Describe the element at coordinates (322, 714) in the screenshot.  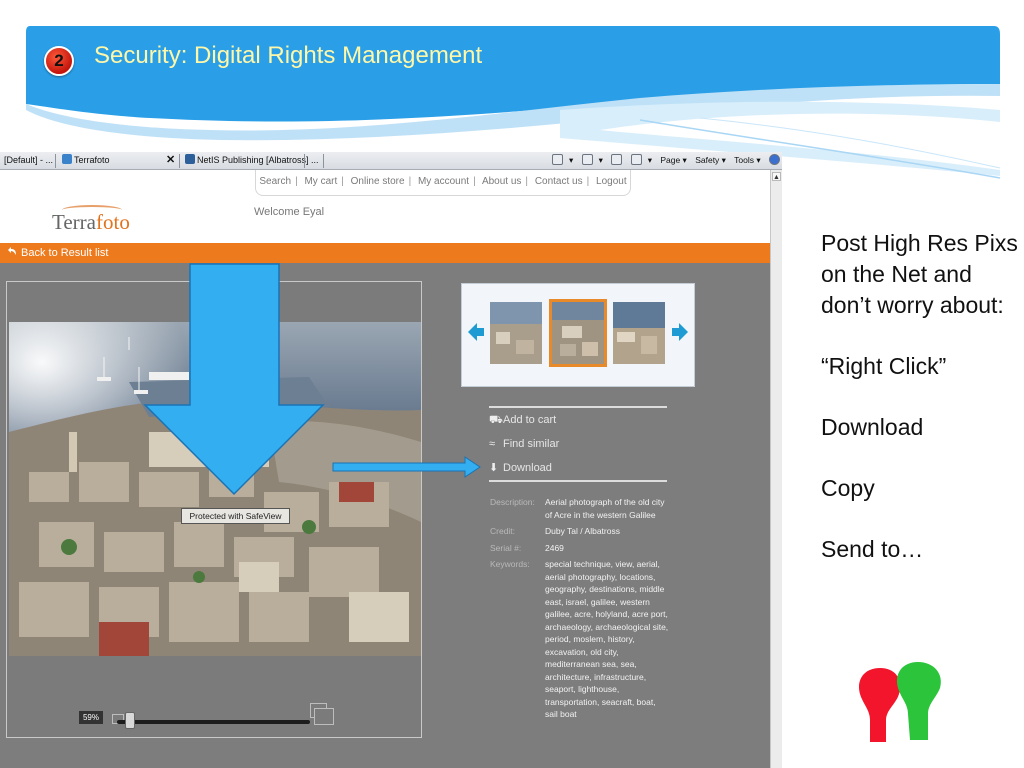
I see `zoom-large-icon` at that location.